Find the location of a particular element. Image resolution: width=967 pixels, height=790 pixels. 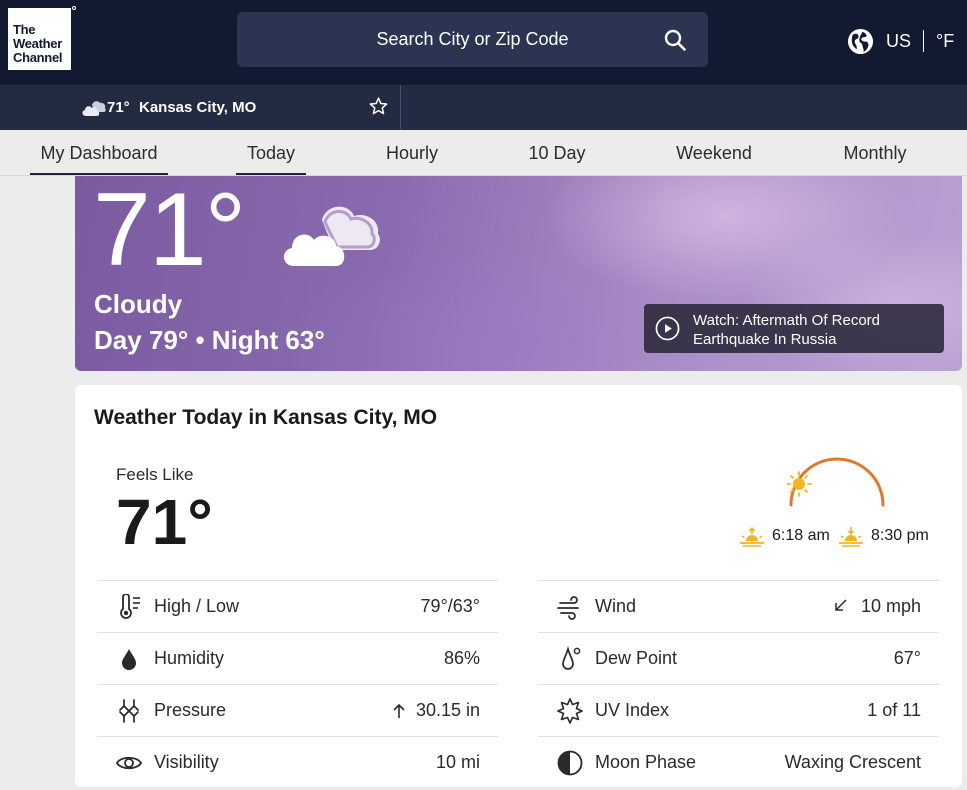

locale-label: US is located at coordinates (898, 41).